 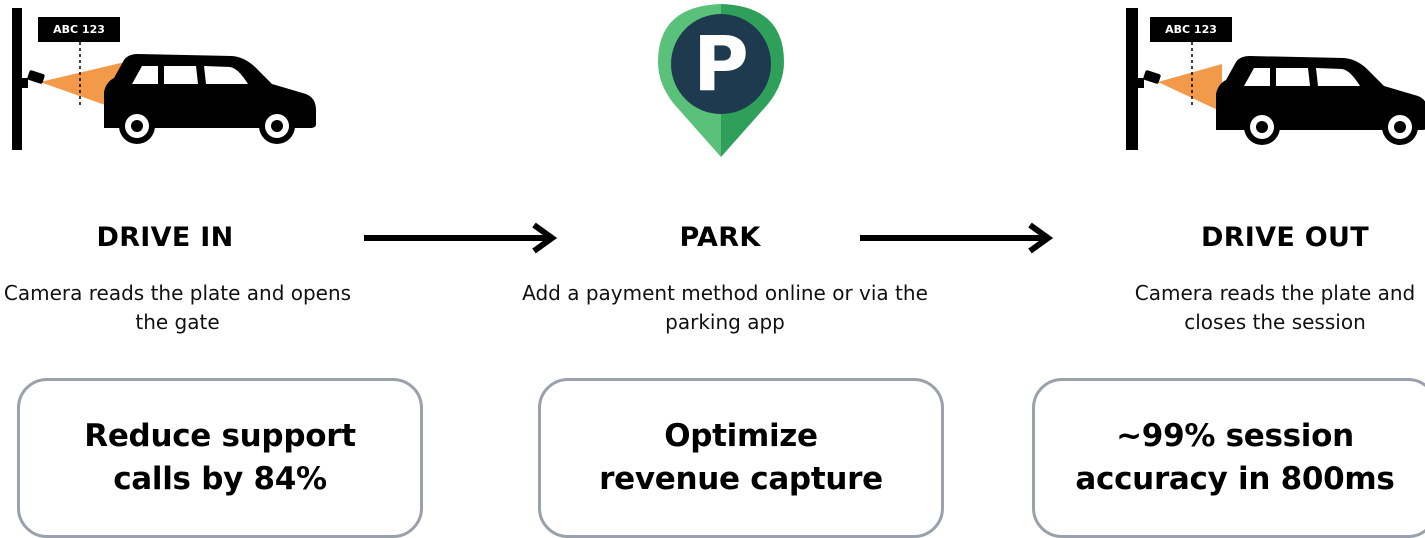 I want to click on benefit-card-accuracy: ~99% session accuracy in 800ms, so click(x=1228, y=458).